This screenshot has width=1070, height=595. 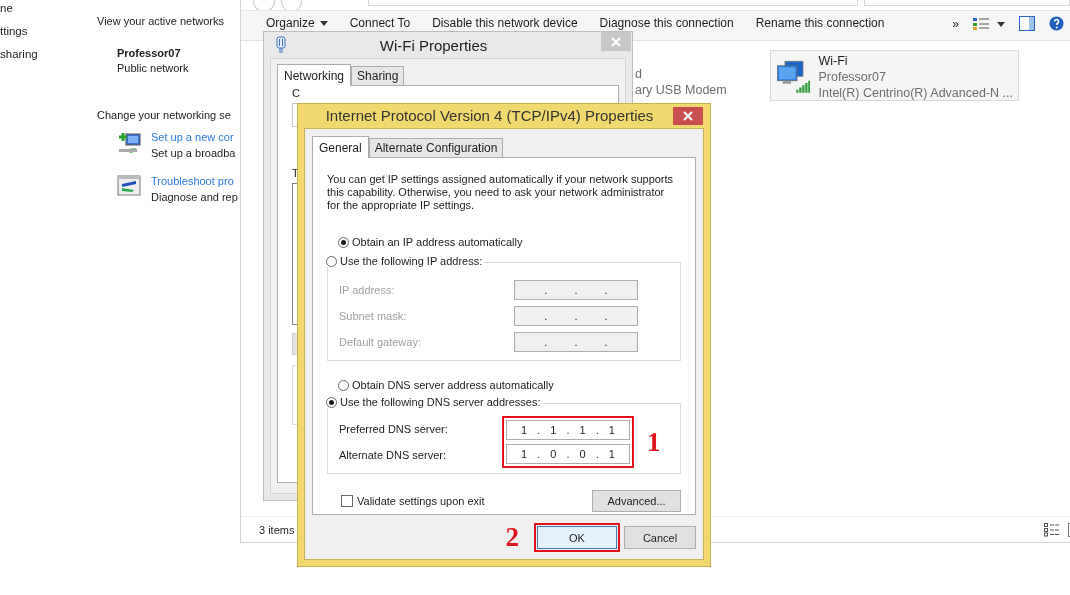 I want to click on nav-link: ne, so click(x=48, y=8).